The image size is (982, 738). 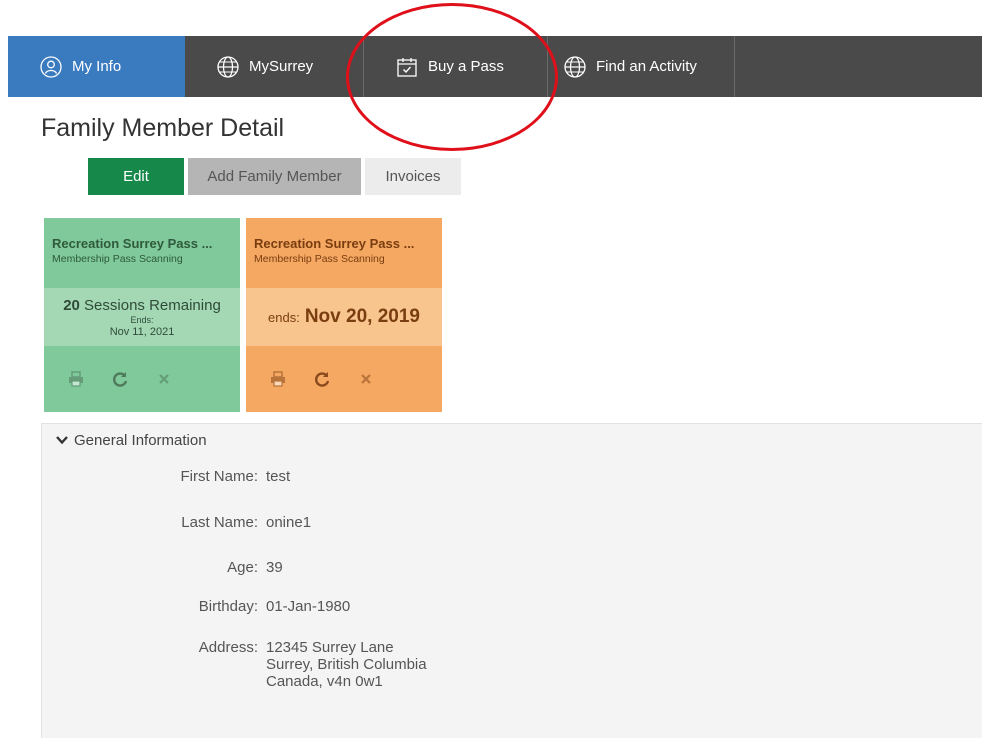 What do you see at coordinates (466, 66) in the screenshot?
I see `nav-buy-a-pass-label: Buy a Pass` at bounding box center [466, 66].